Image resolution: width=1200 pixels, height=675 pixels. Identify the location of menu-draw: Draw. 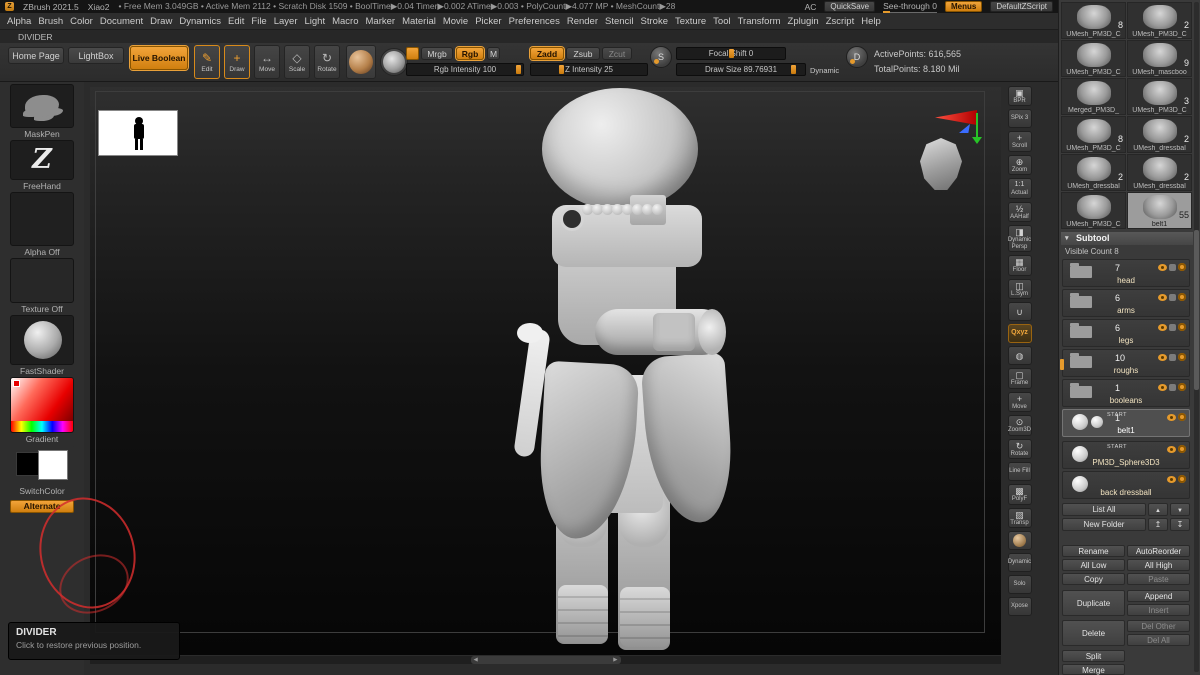
(161, 21).